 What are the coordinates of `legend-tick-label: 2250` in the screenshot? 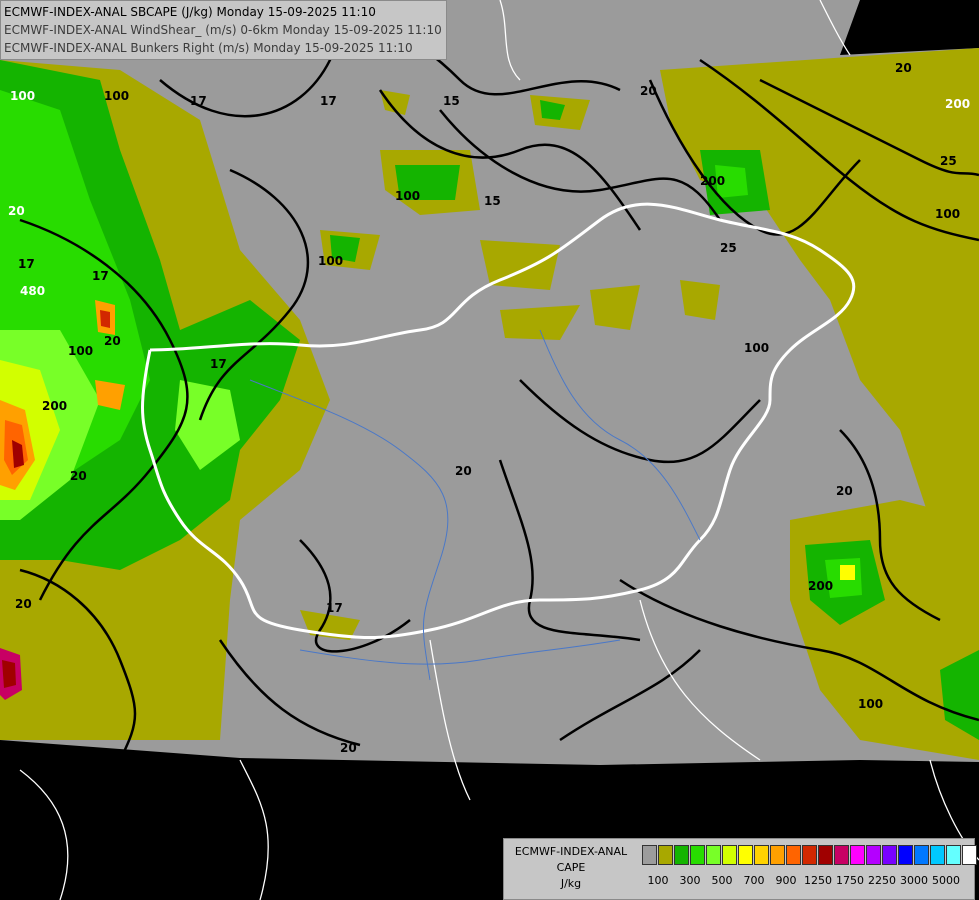 It's located at (882, 880).